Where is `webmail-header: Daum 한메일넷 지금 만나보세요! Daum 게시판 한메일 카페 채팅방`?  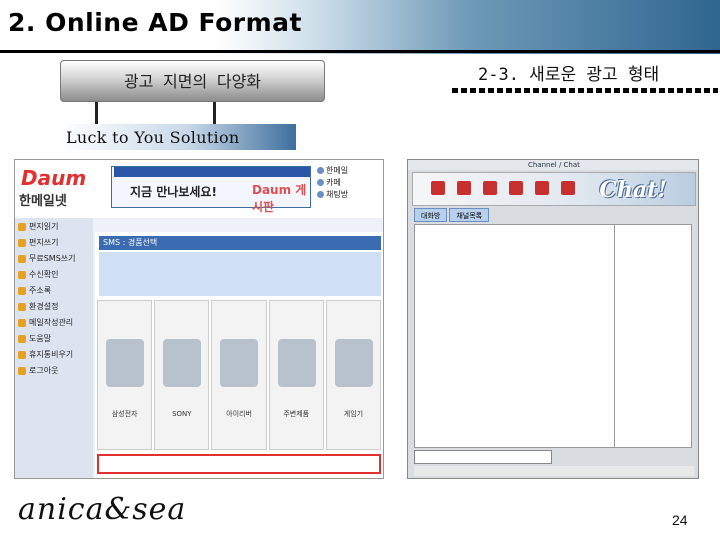 webmail-header: Daum 한메일넷 지금 만나보세요! Daum 게시판 한메일 카페 채팅방 is located at coordinates (199, 189).